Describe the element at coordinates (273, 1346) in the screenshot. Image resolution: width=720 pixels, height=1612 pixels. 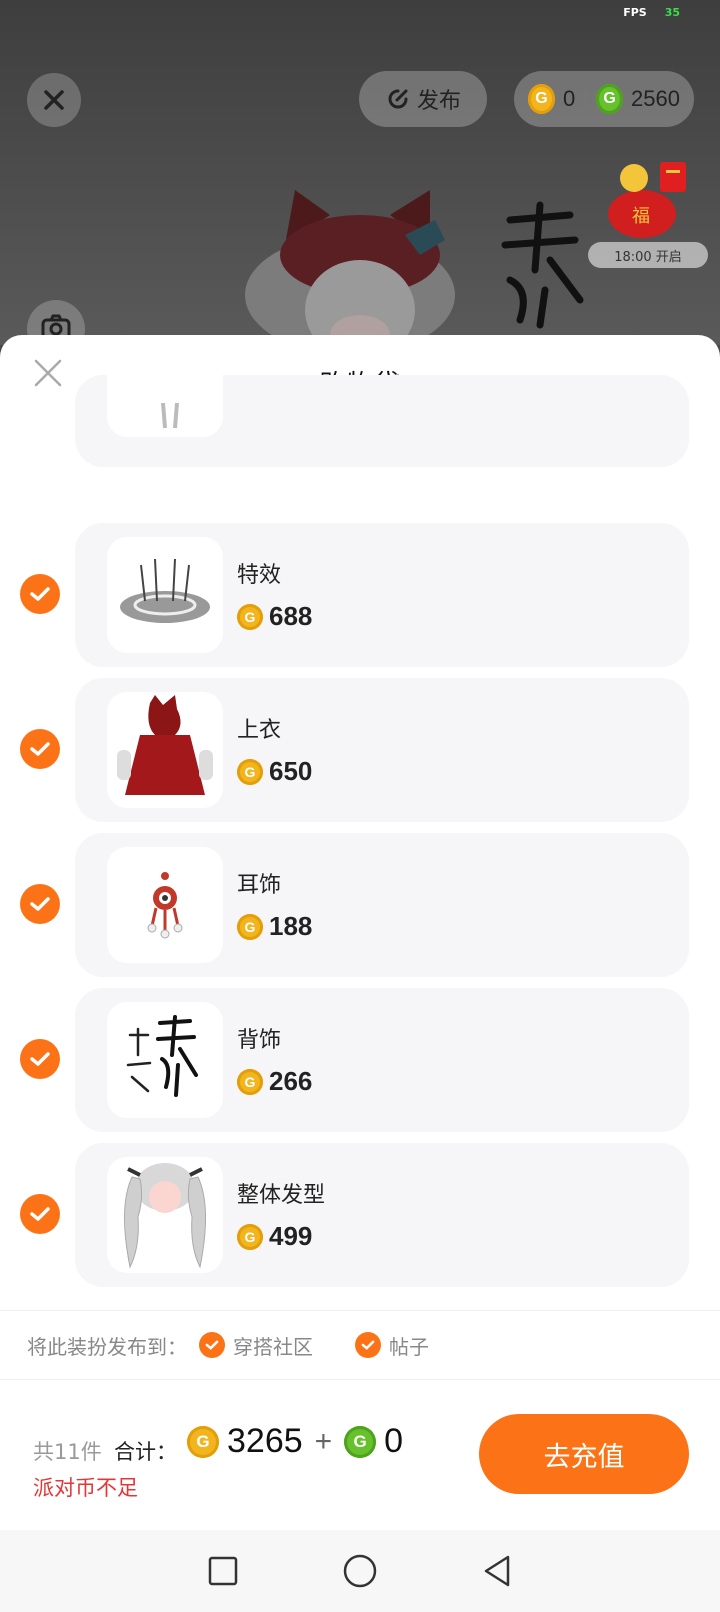
I see `option-label: 穿搭社区` at that location.